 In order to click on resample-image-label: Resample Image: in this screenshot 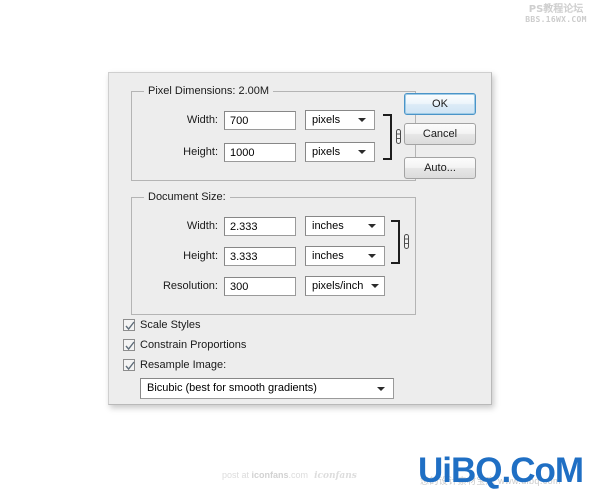, I will do `click(183, 365)`.